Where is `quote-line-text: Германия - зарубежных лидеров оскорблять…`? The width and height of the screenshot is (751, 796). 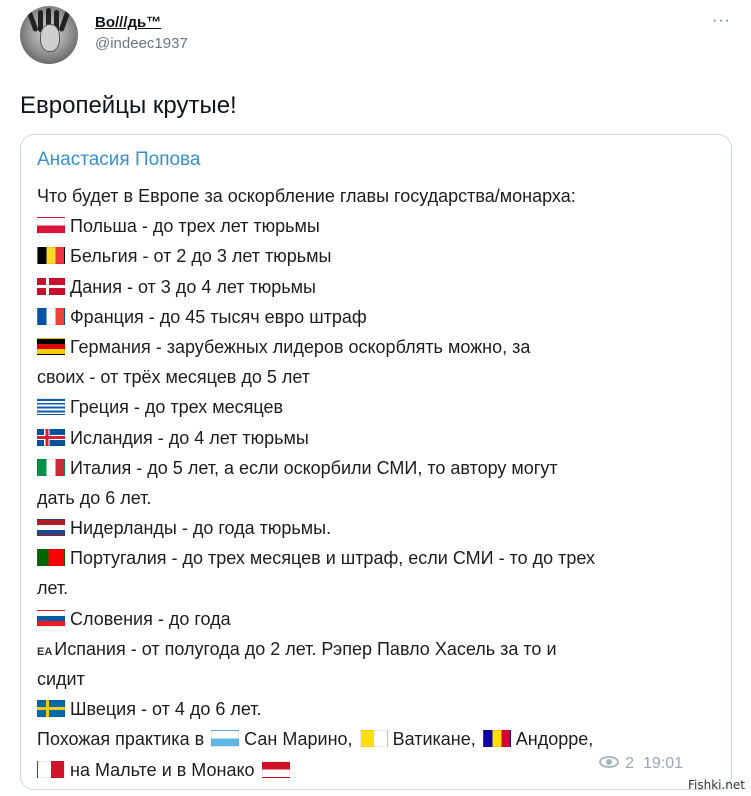
quote-line-text: Германия - зарубежных лидеров оскорблять… is located at coordinates (300, 346).